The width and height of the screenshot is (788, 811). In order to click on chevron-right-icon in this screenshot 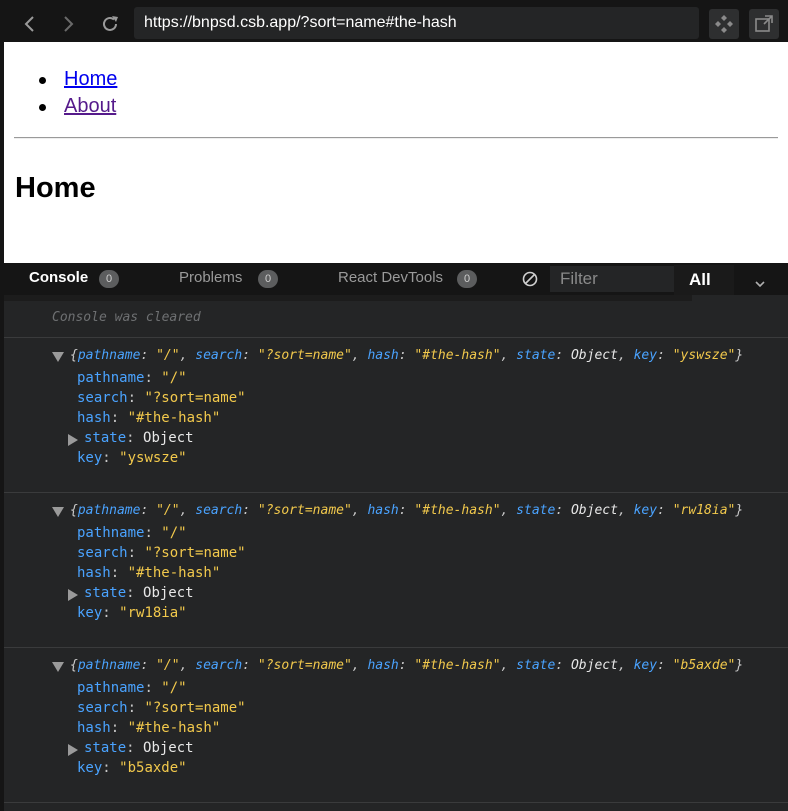, I will do `click(69, 24)`.